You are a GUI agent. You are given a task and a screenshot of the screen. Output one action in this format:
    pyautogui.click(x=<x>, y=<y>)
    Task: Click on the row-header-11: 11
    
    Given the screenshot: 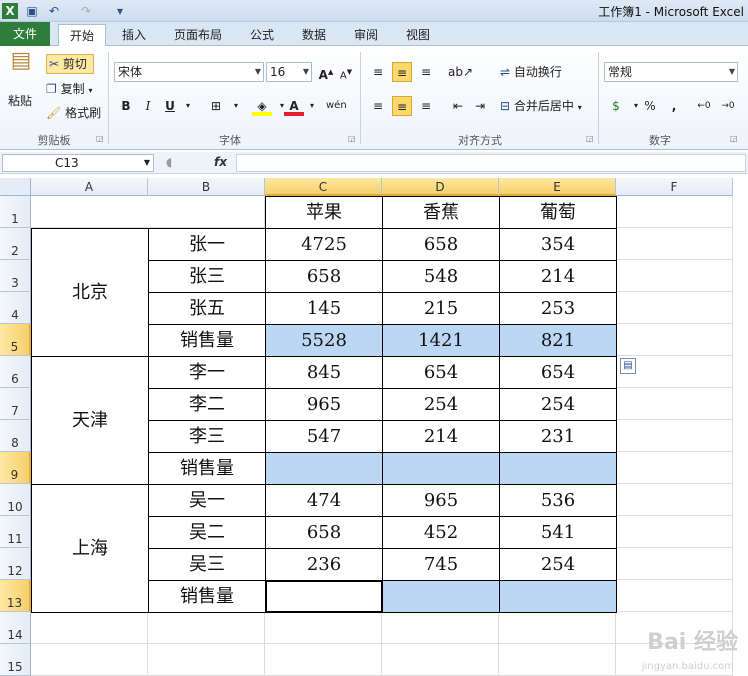 What is the action you would take?
    pyautogui.click(x=15, y=532)
    